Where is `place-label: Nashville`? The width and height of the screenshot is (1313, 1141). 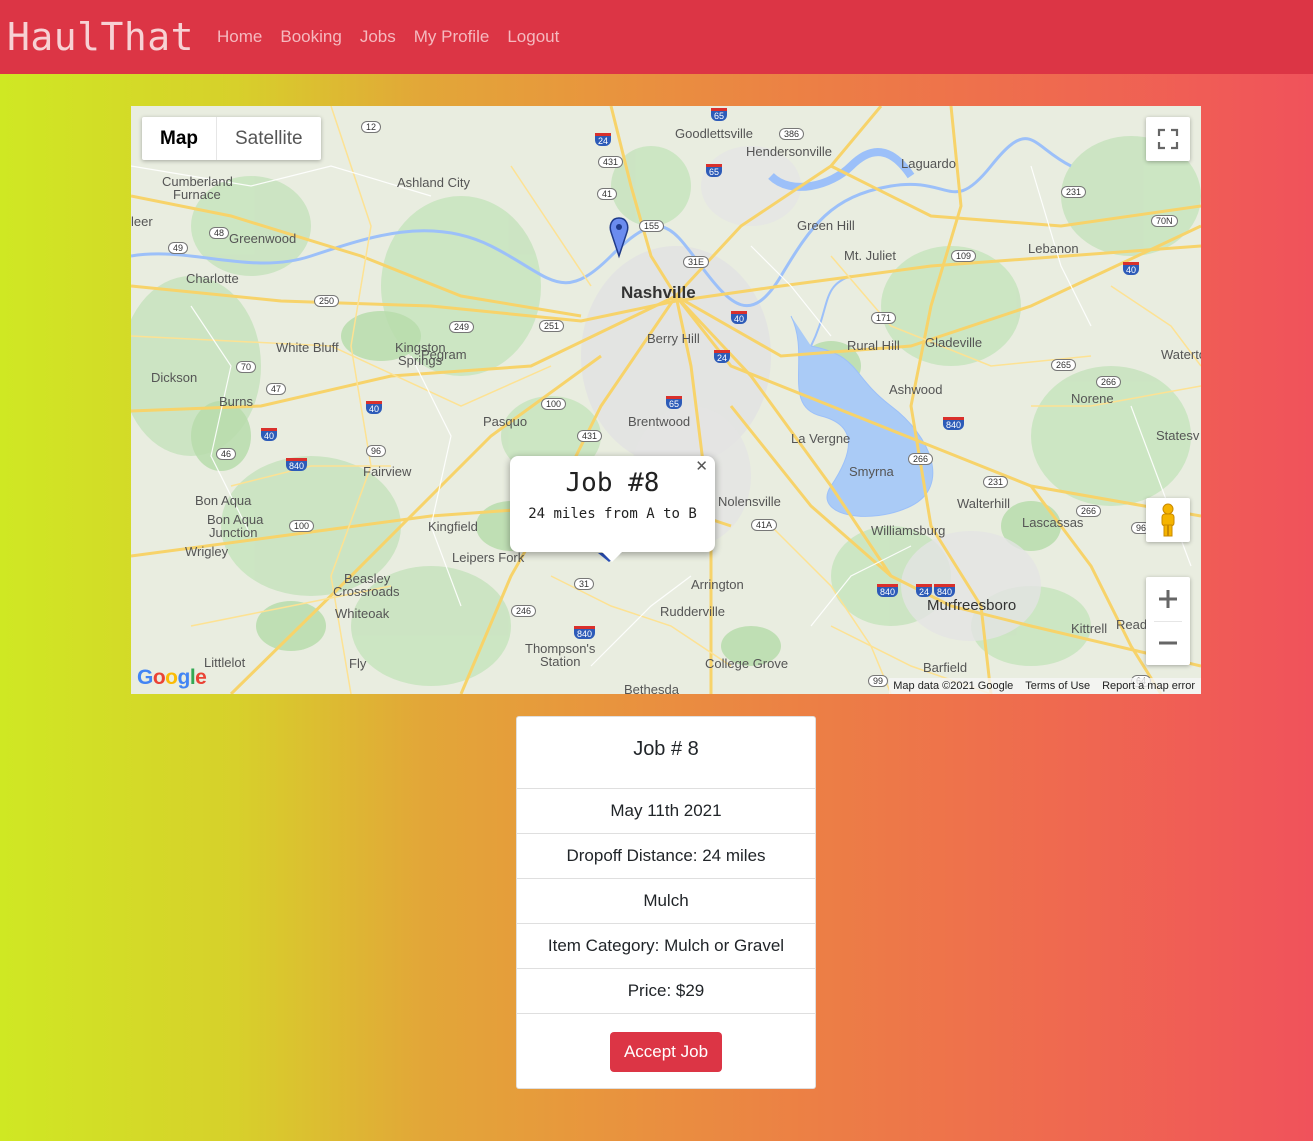
place-label: Nashville is located at coordinates (658, 292).